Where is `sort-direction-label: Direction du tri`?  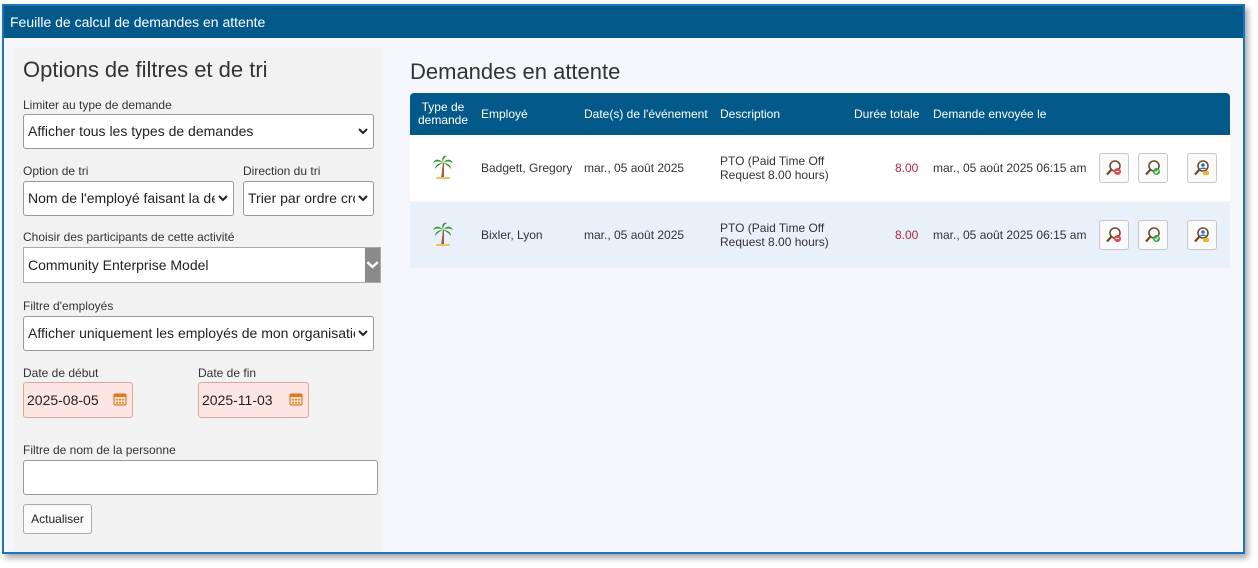
sort-direction-label: Direction du tri is located at coordinates (282, 171).